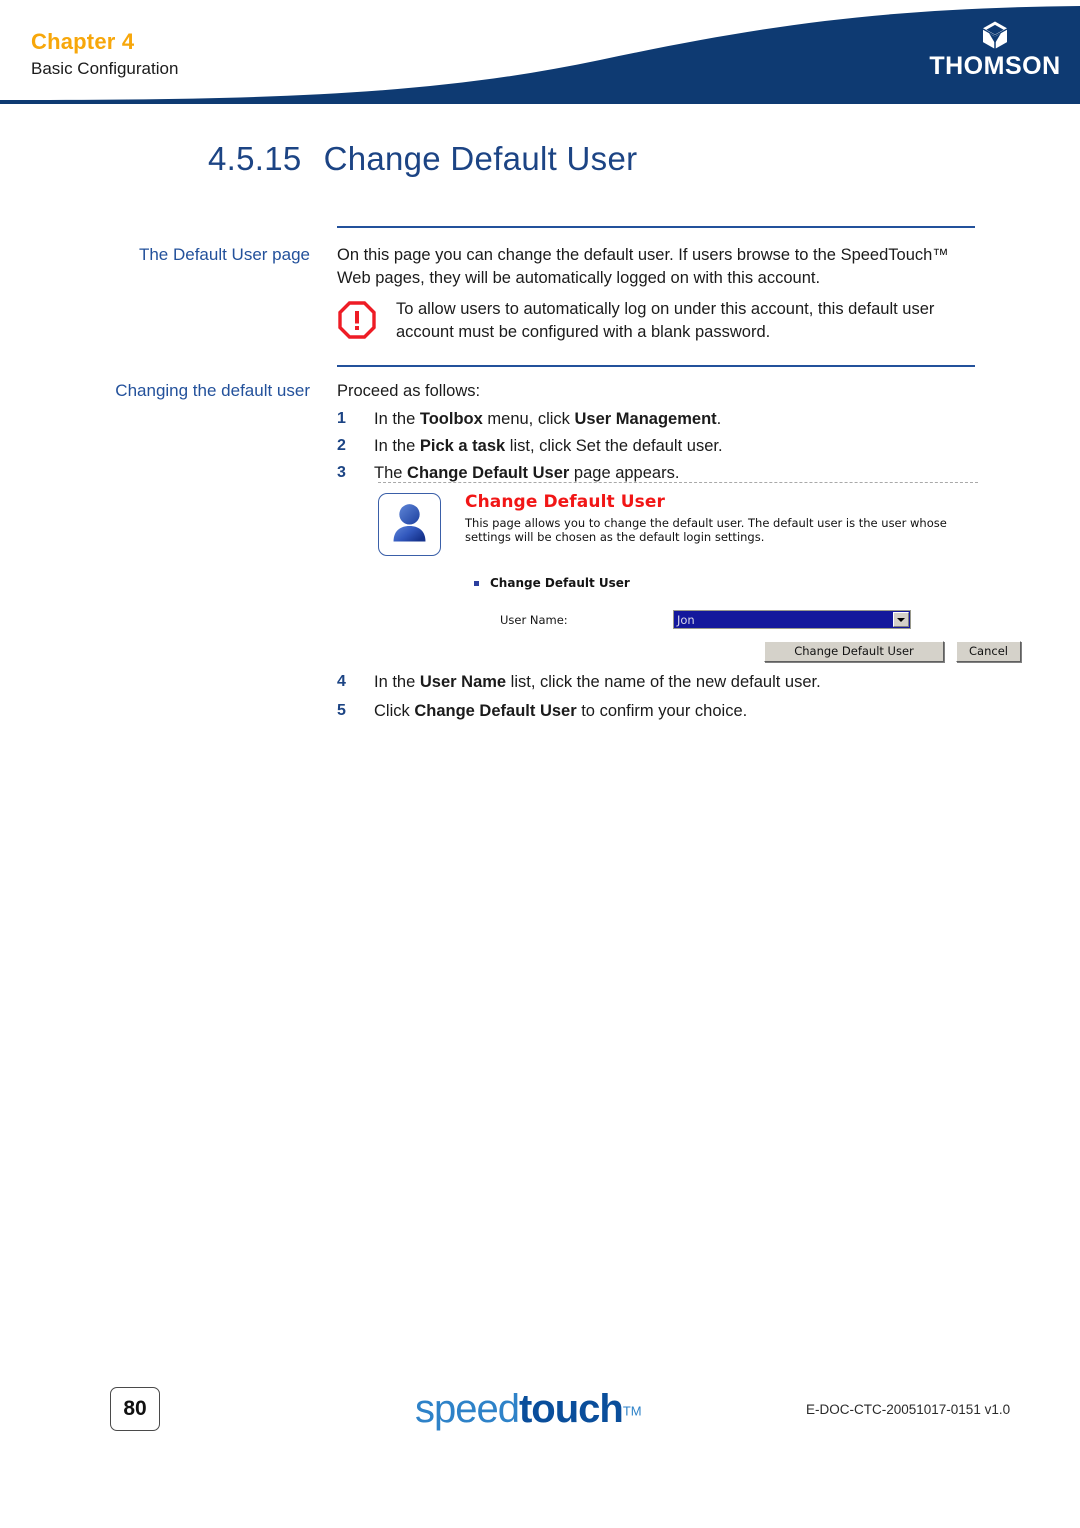  Describe the element at coordinates (560, 583) in the screenshot. I see `screenshot-section-label-text: Change Default User` at that location.